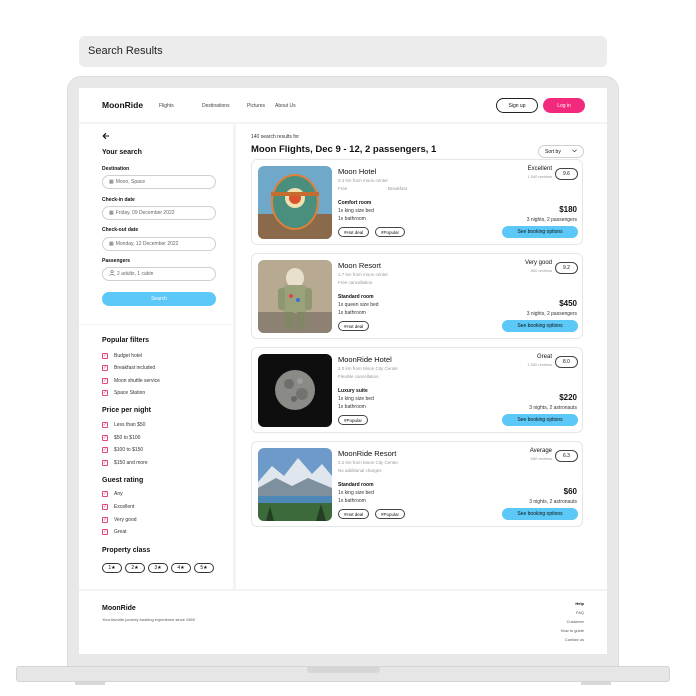  I want to click on nav-link-about-us: About Us, so click(285, 106).